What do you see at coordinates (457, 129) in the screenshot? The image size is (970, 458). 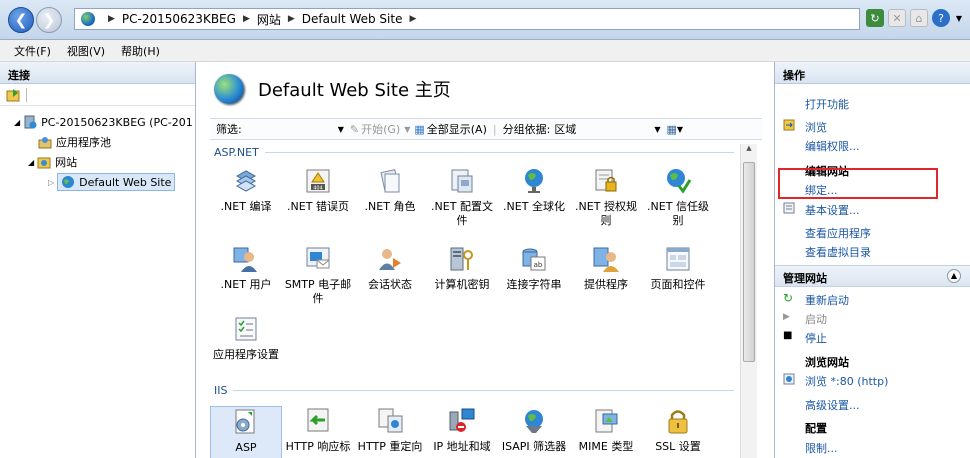 I see `show-all-button: 全部显示(A)` at bounding box center [457, 129].